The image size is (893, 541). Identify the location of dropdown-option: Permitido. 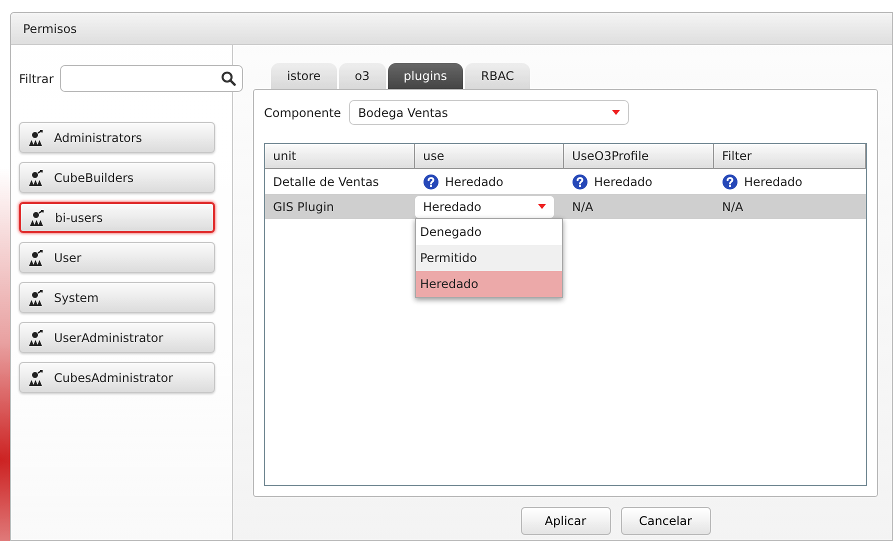
(489, 258).